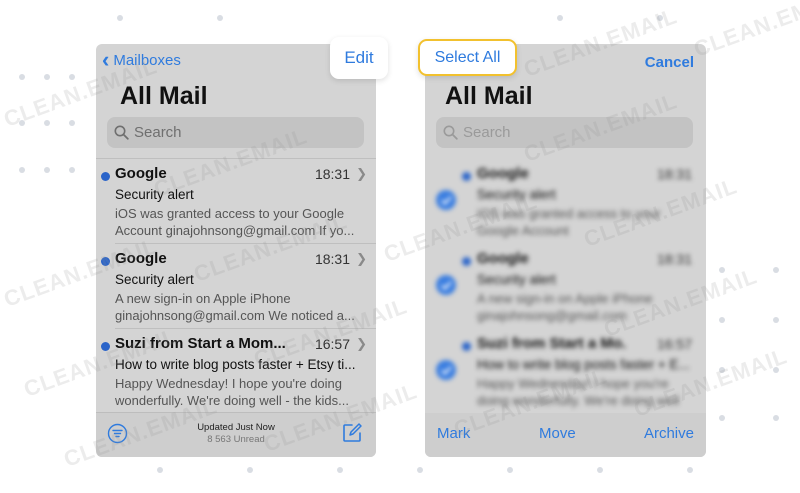 This screenshot has height=493, width=800. I want to click on cancel-button: Cancel, so click(669, 62).